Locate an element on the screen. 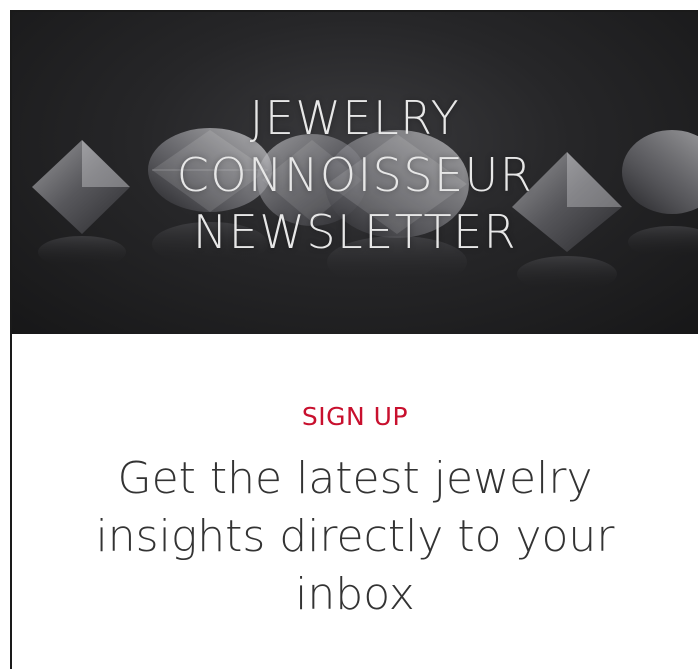 This screenshot has width=698, height=669. title-line: JEWELRY is located at coordinates (355, 118).